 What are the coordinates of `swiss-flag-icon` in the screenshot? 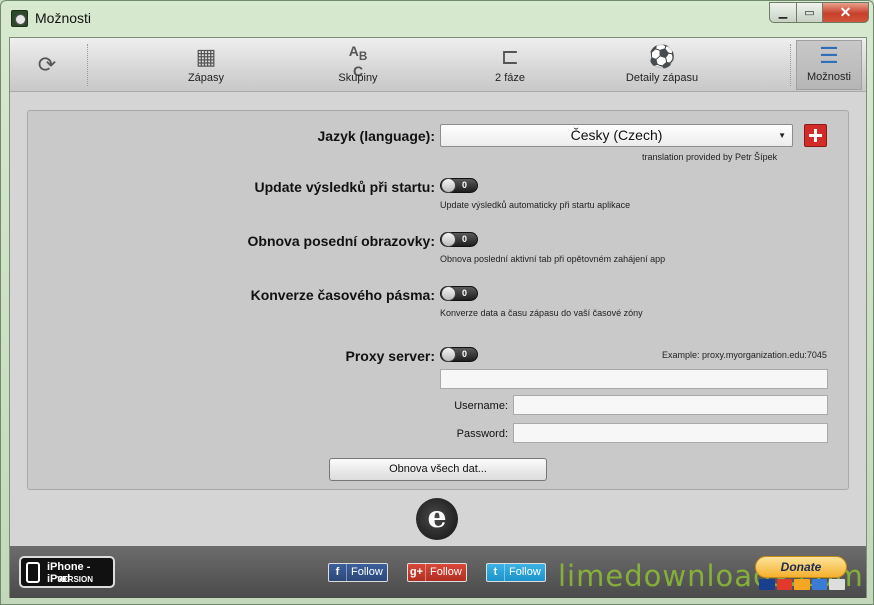 It's located at (815, 135).